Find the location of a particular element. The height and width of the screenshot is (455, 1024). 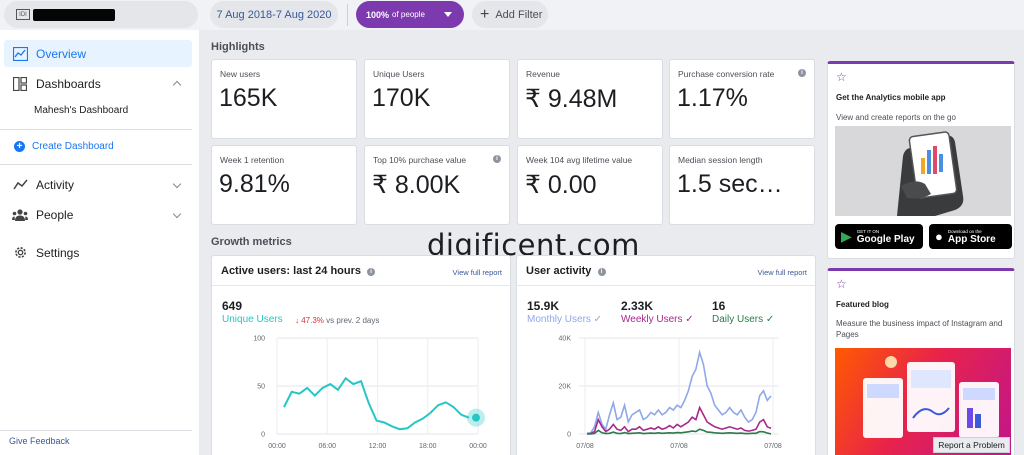

y-tick-label: 0 is located at coordinates (263, 435).